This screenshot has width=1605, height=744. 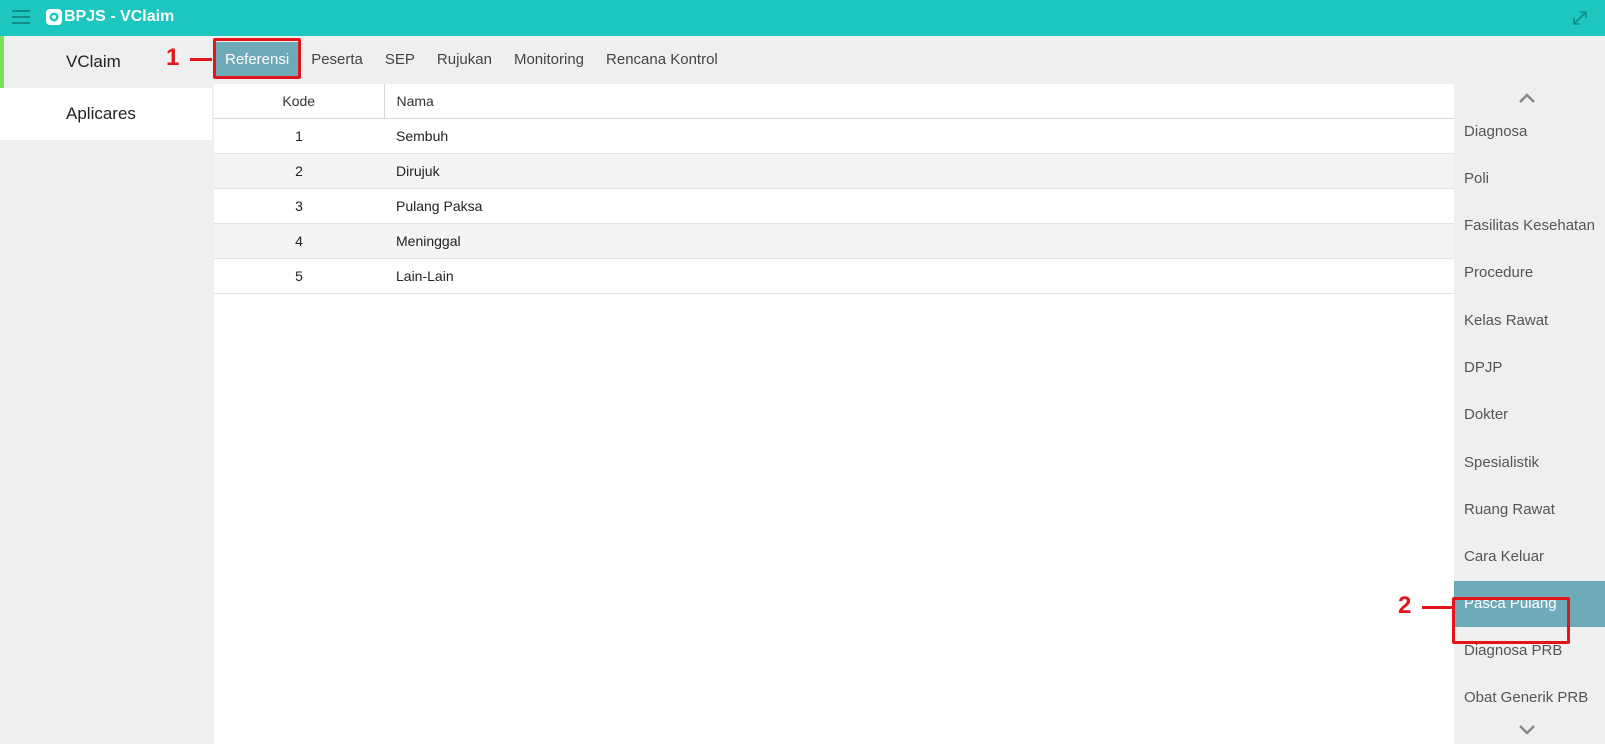 What do you see at coordinates (299, 136) in the screenshot?
I see `cell-kode: 1` at bounding box center [299, 136].